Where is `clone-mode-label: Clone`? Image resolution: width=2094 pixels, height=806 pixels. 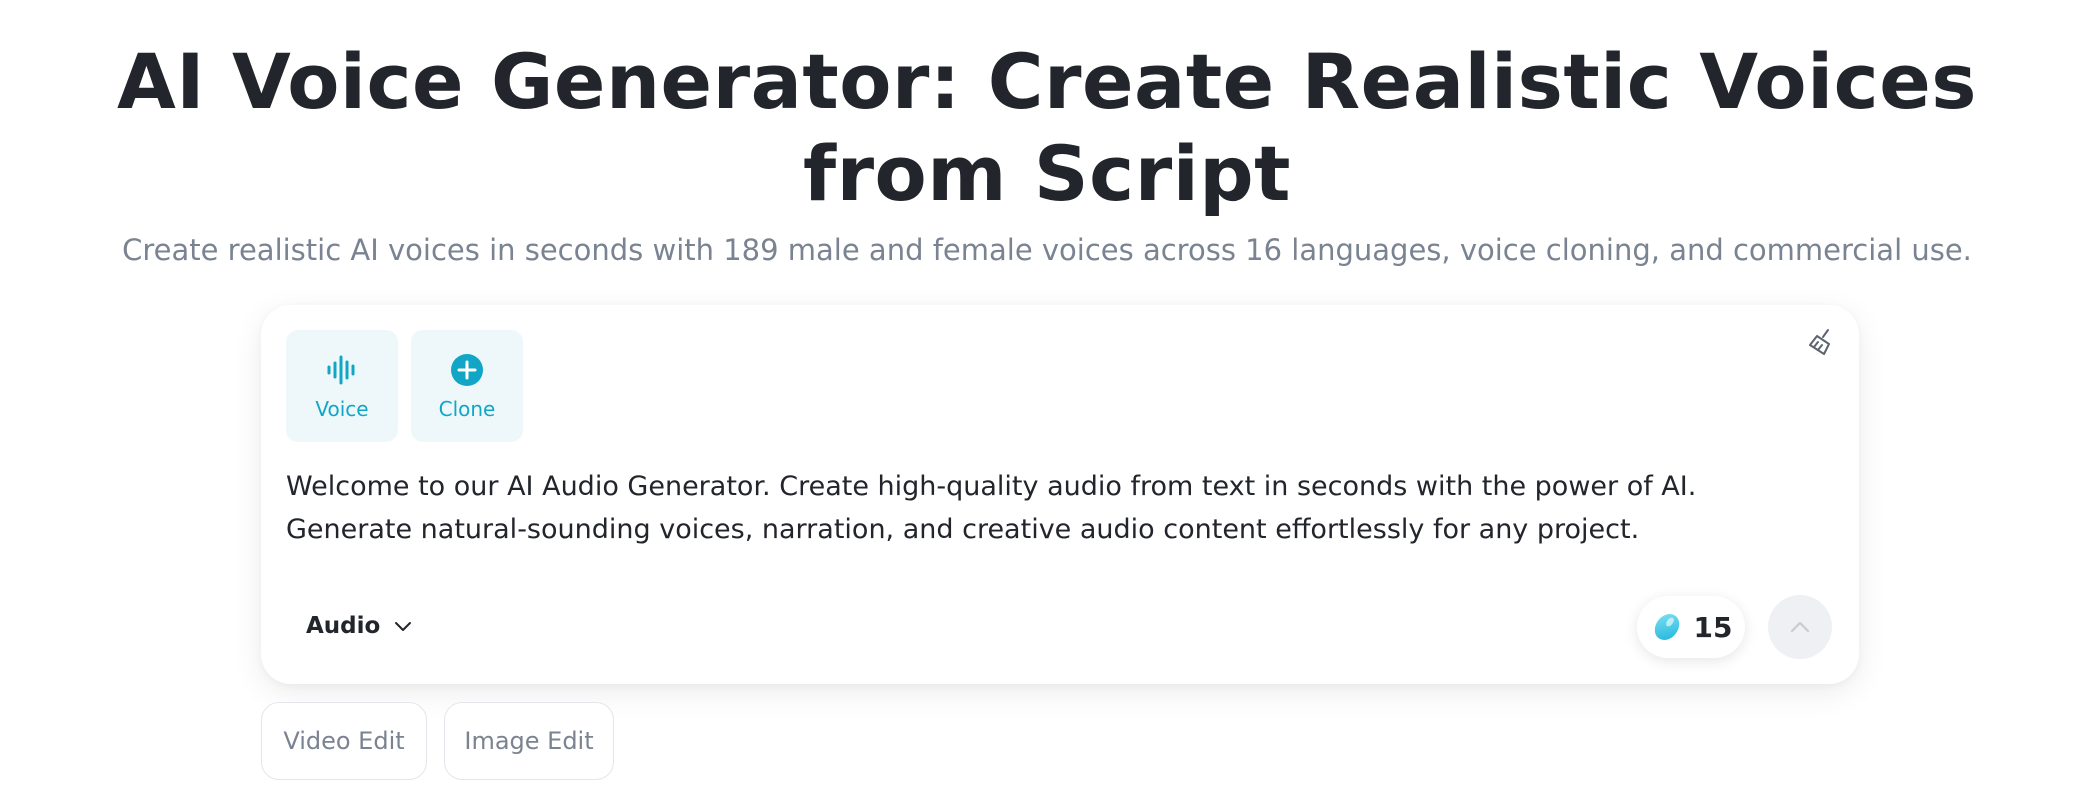 clone-mode-label: Clone is located at coordinates (467, 409).